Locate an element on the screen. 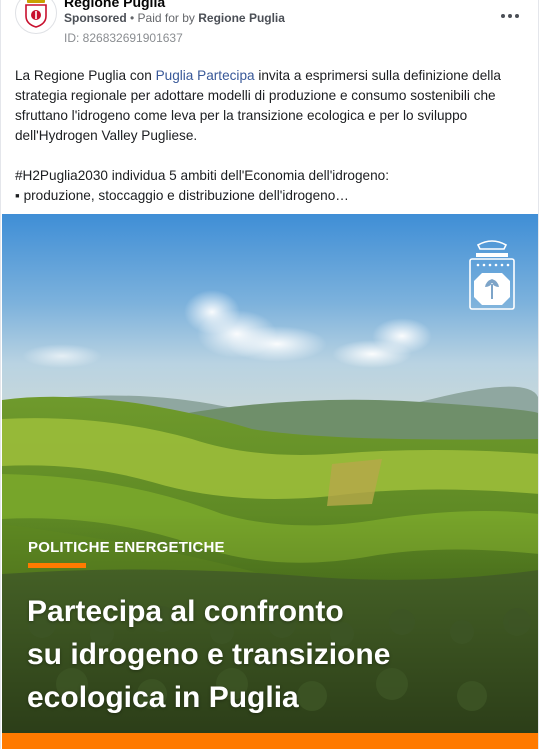 This screenshot has height=749, width=539. sponsored-label: Sponsored is located at coordinates (95, 18).